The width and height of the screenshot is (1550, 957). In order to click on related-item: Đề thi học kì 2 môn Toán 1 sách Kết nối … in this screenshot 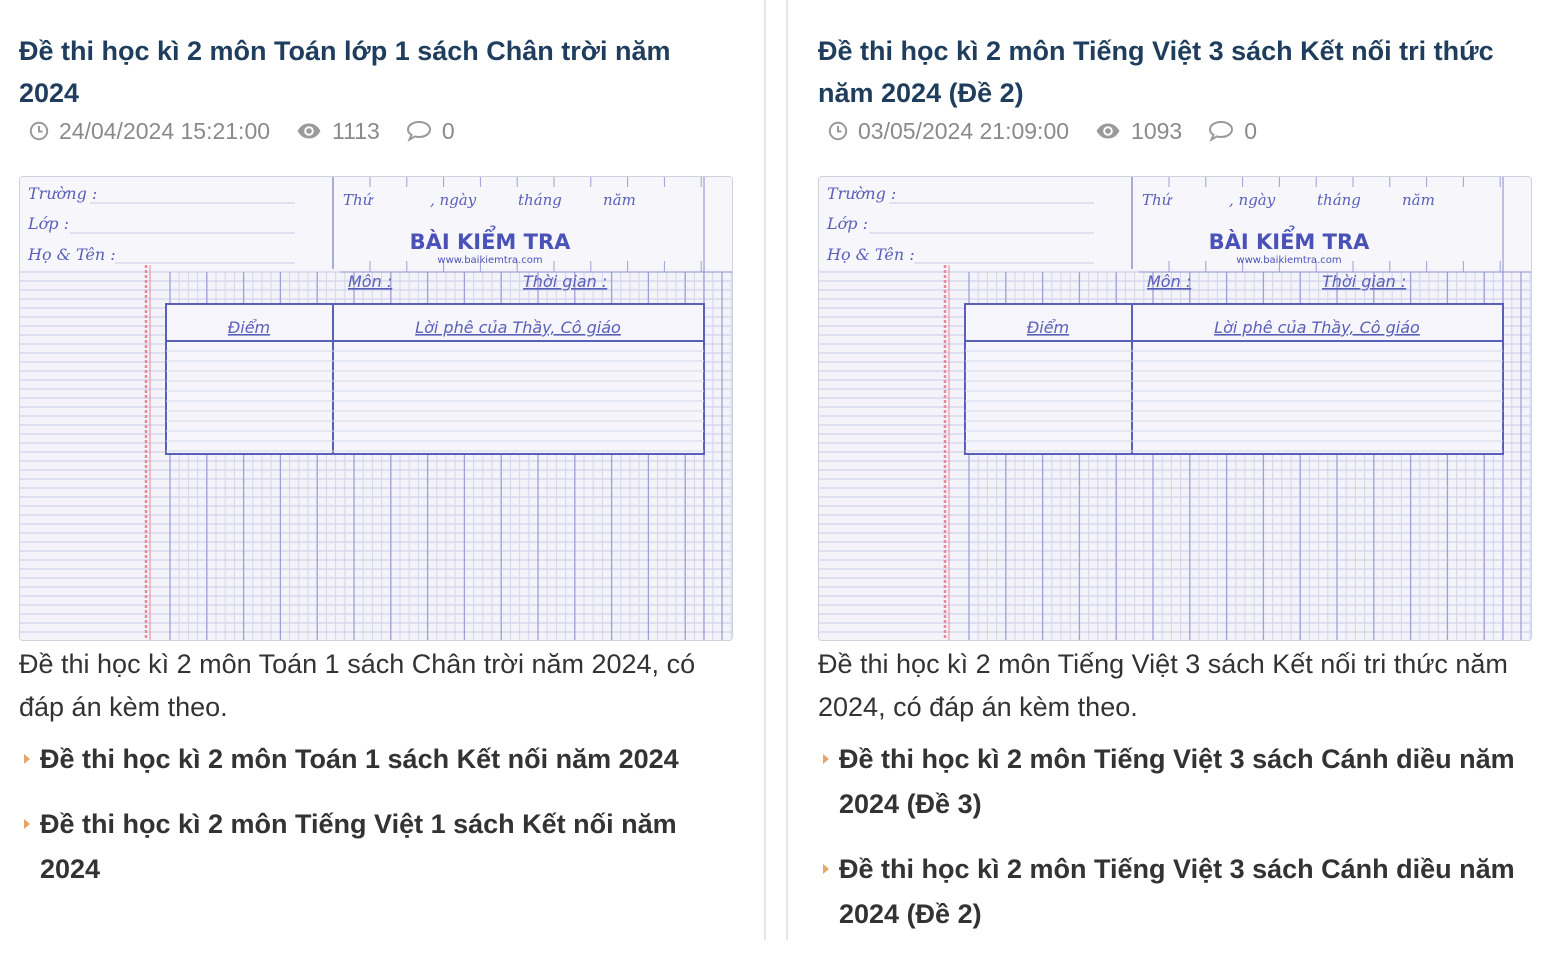, I will do `click(369, 759)`.